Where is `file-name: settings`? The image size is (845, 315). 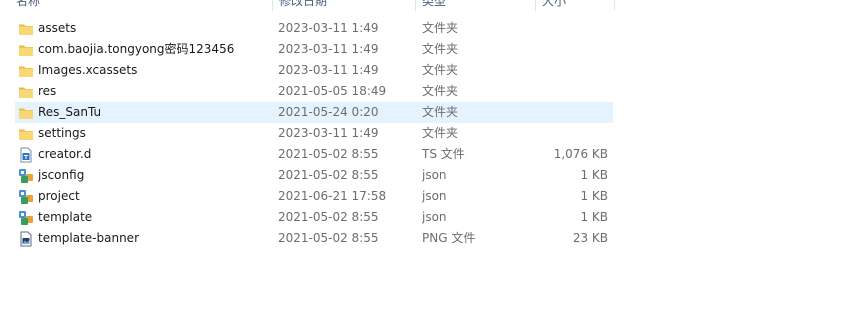
file-name: settings is located at coordinates (62, 133).